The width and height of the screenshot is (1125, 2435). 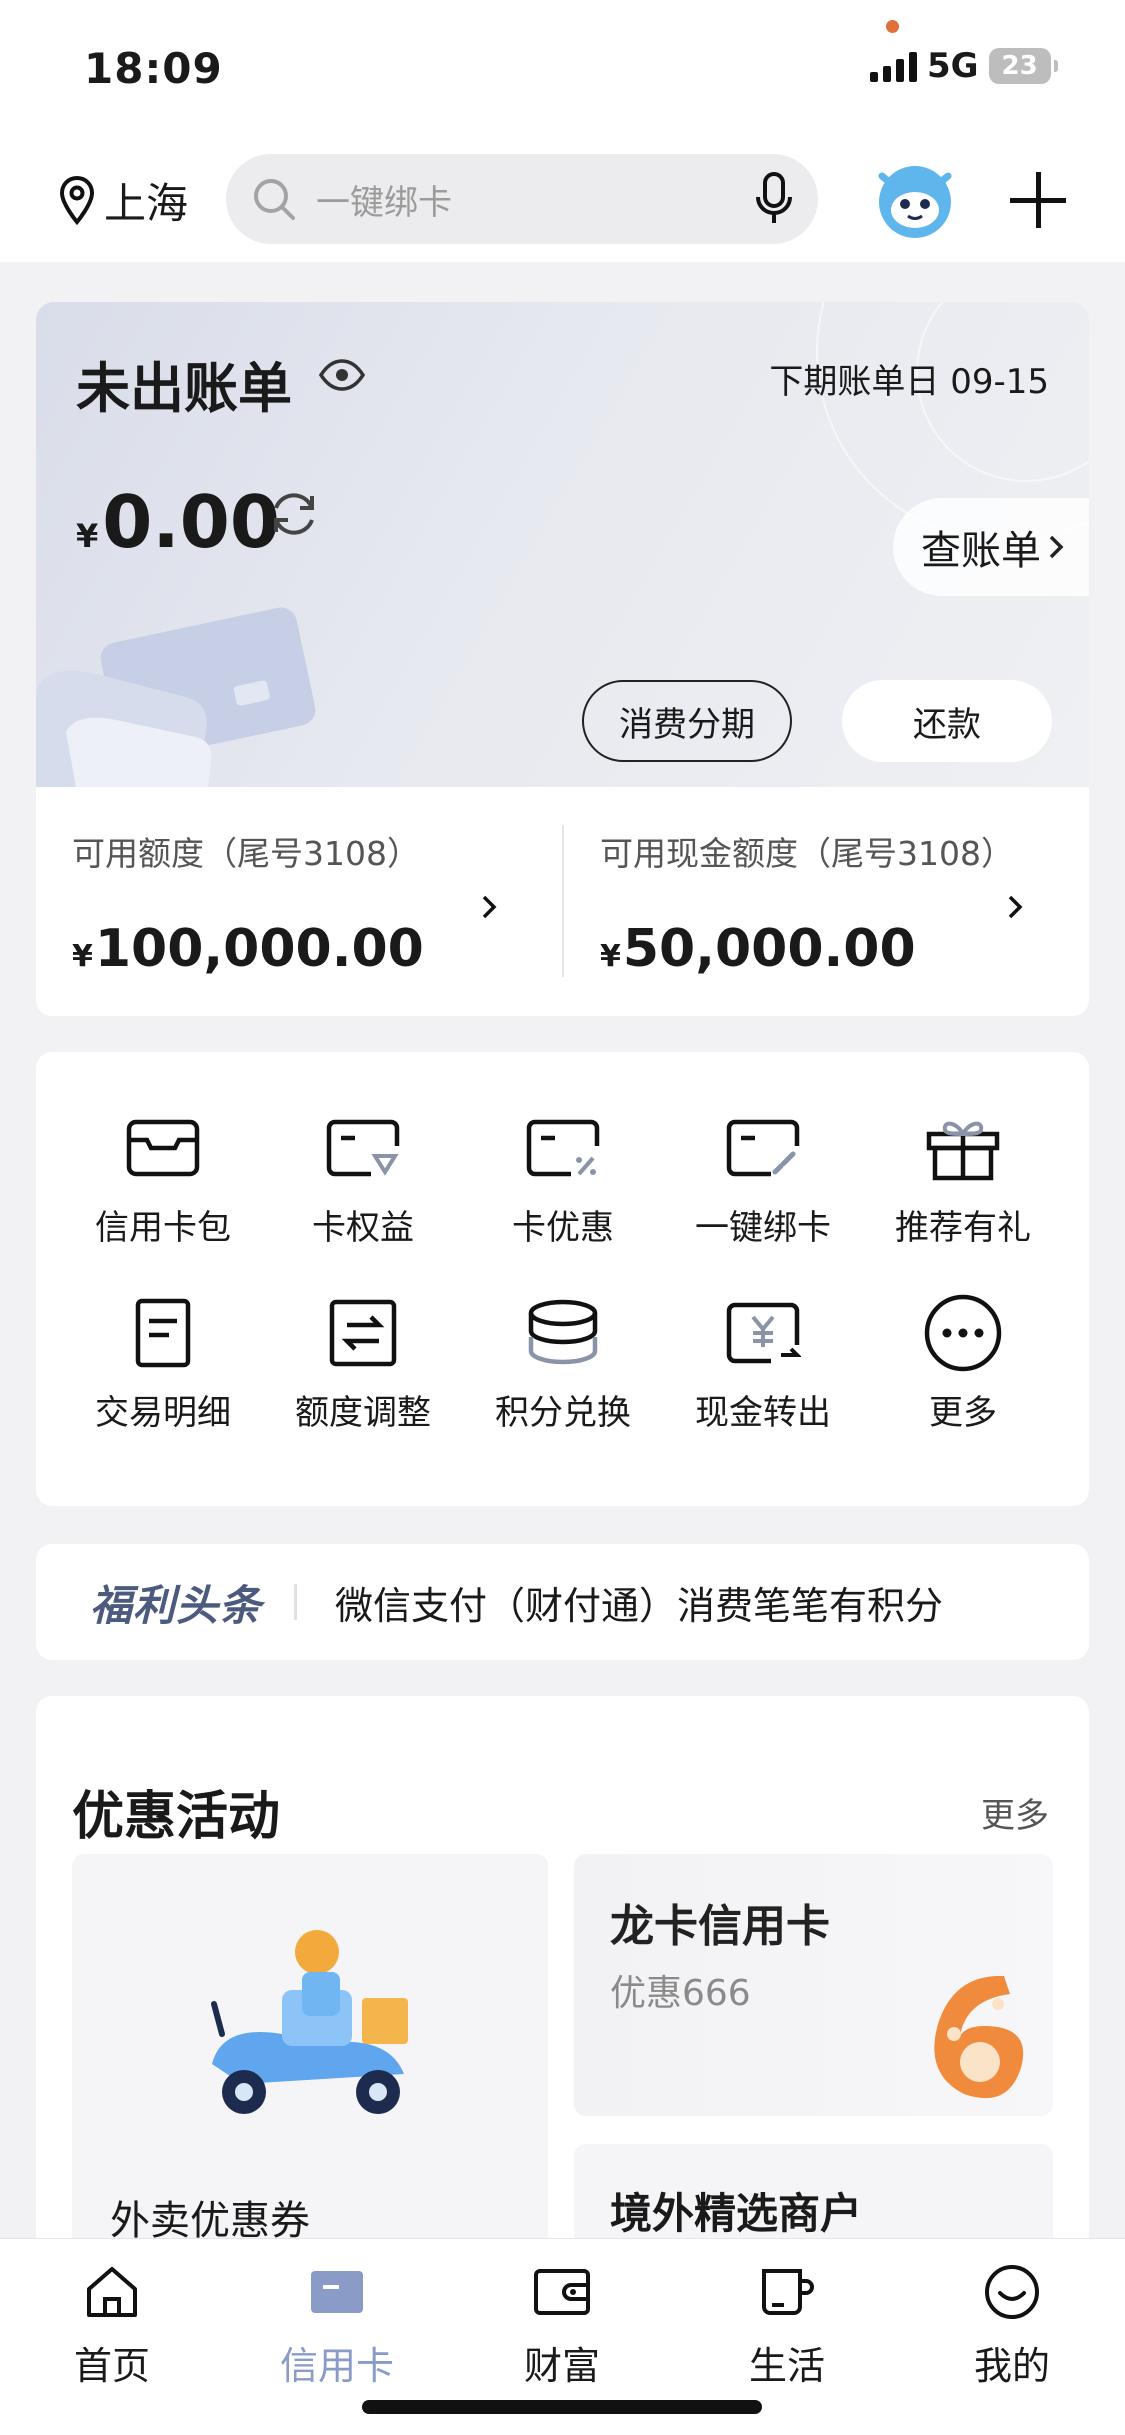 What do you see at coordinates (191, 522) in the screenshot?
I see `amount-value: 0.00` at bounding box center [191, 522].